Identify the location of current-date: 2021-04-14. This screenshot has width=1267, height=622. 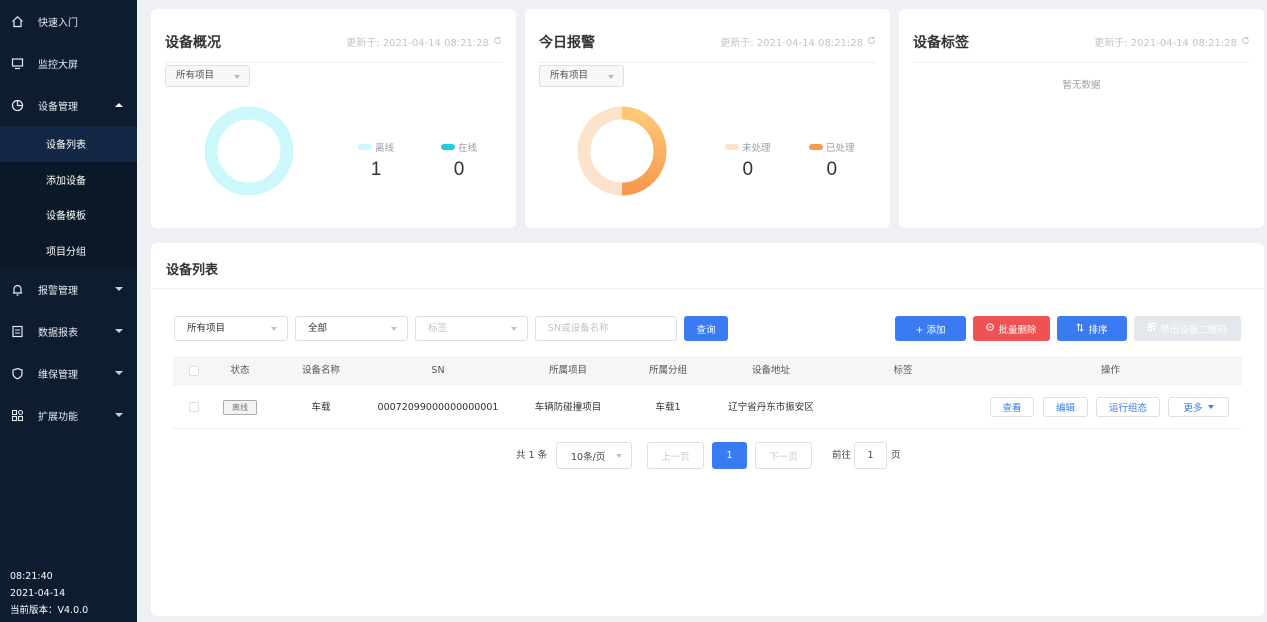
(38, 593).